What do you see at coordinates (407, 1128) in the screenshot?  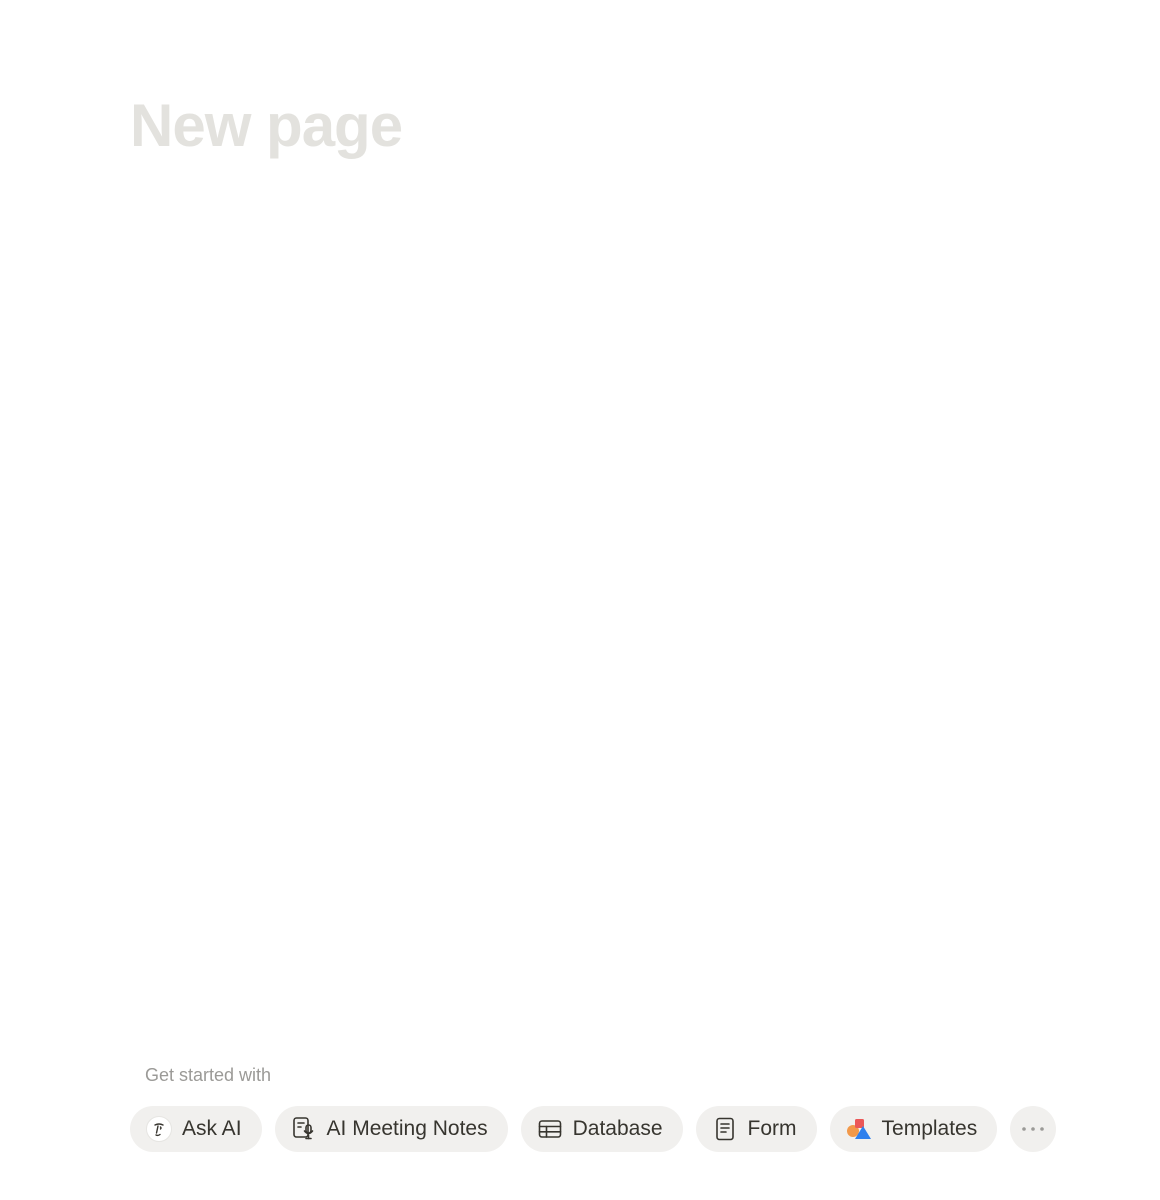 I see `ai-meeting-notes-label: AI Meeting Notes` at bounding box center [407, 1128].